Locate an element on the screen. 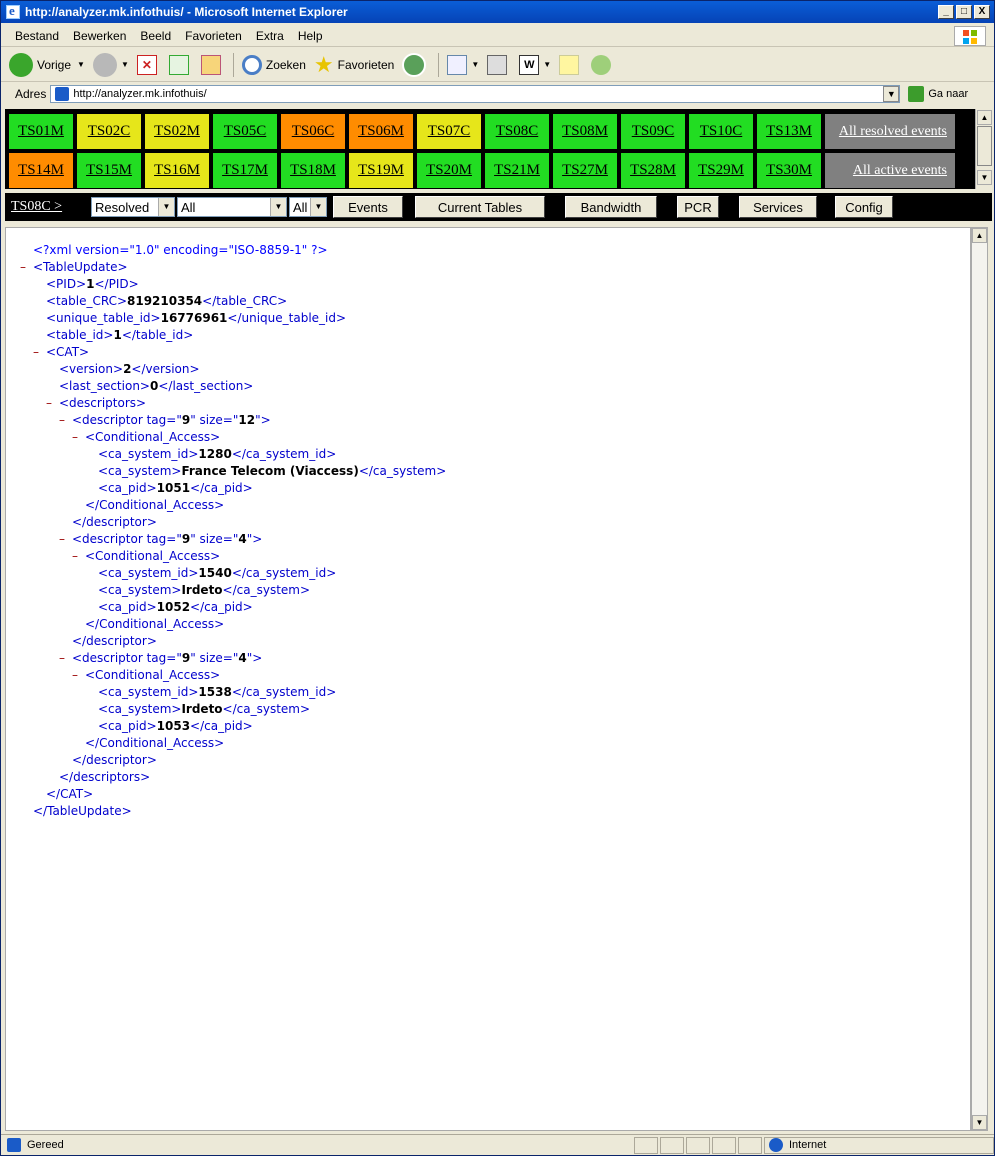 This screenshot has height=1156, width=995. ts-link: TS28M is located at coordinates (653, 170).